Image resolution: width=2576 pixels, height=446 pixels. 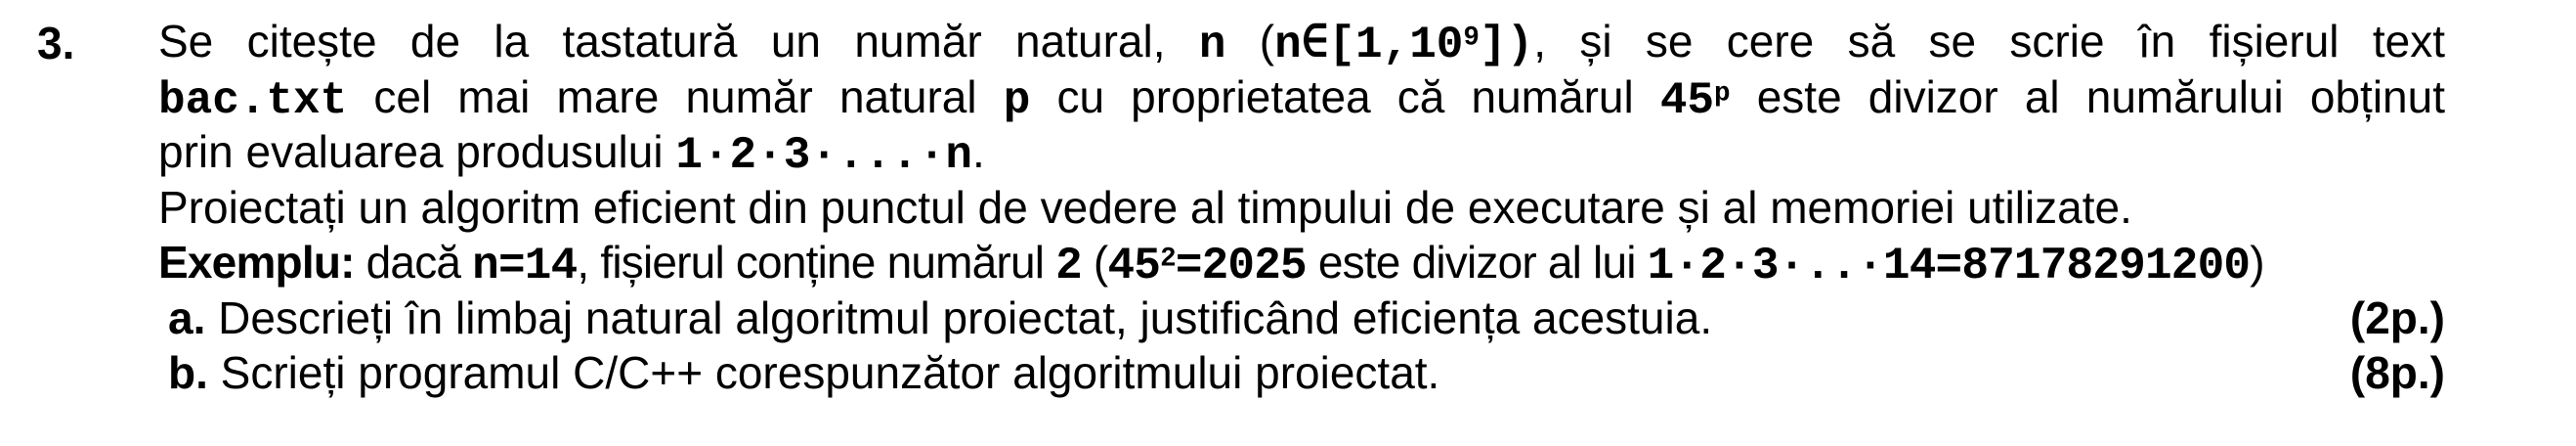 I want to click on power-exponent: p, so click(x=1723, y=94).